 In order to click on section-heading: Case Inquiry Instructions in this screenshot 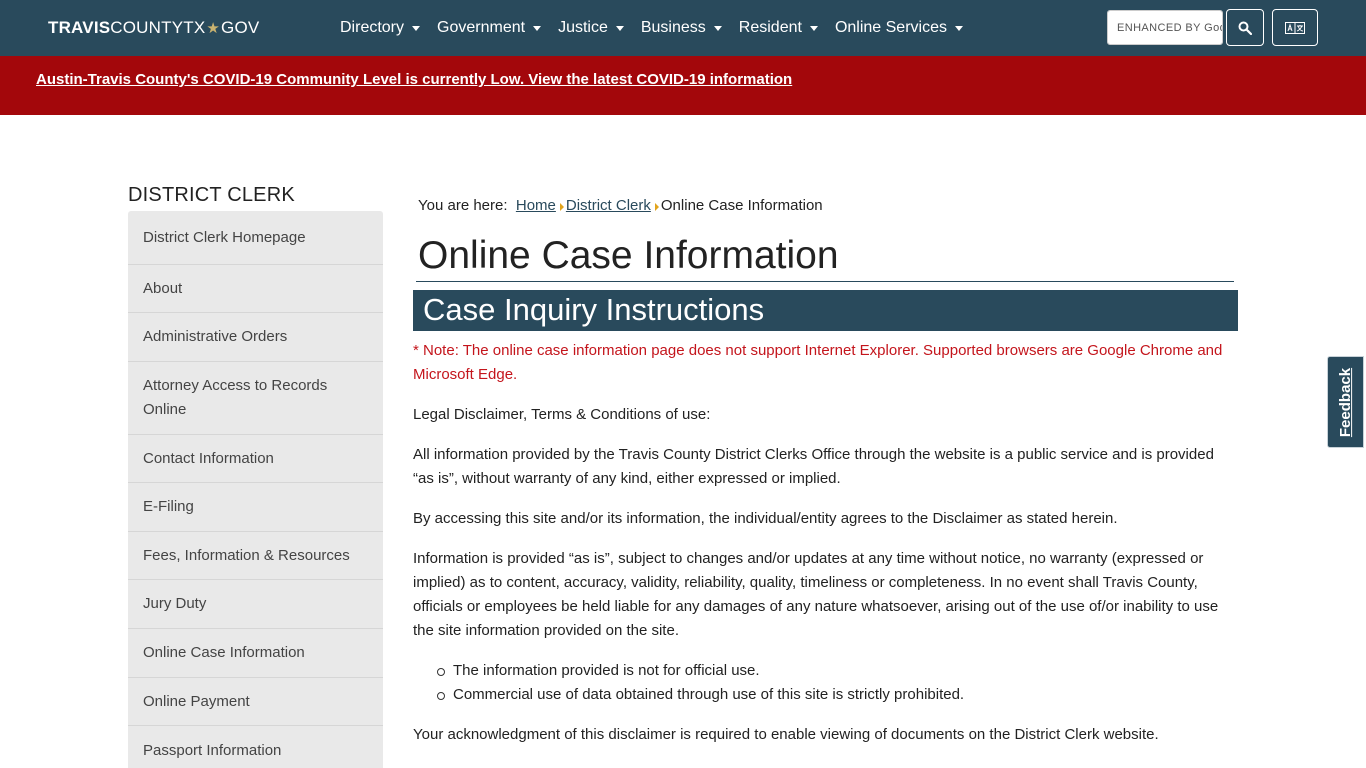, I will do `click(594, 309)`.